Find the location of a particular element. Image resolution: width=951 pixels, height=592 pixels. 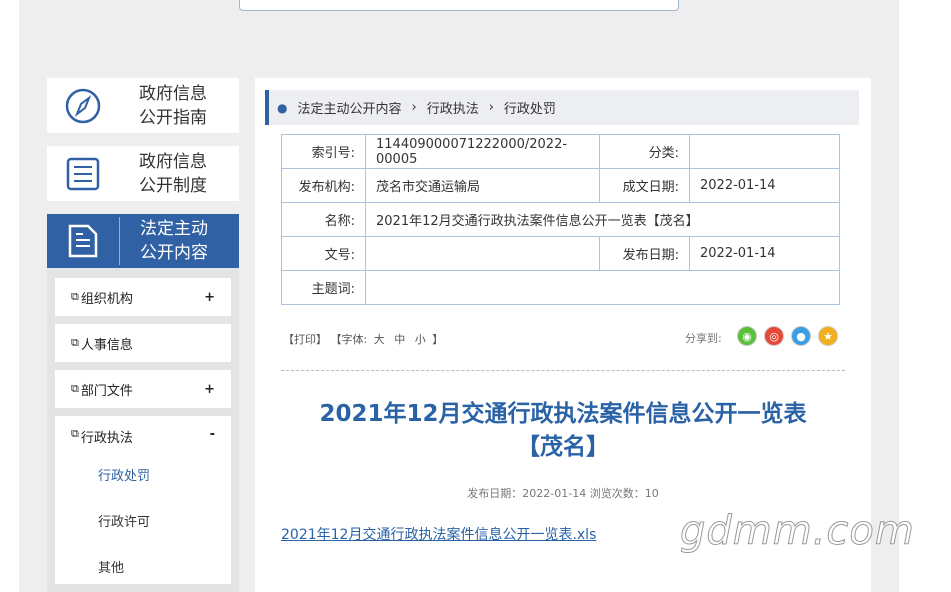

meta-value: 茂名市交通运输局 is located at coordinates (482, 185).